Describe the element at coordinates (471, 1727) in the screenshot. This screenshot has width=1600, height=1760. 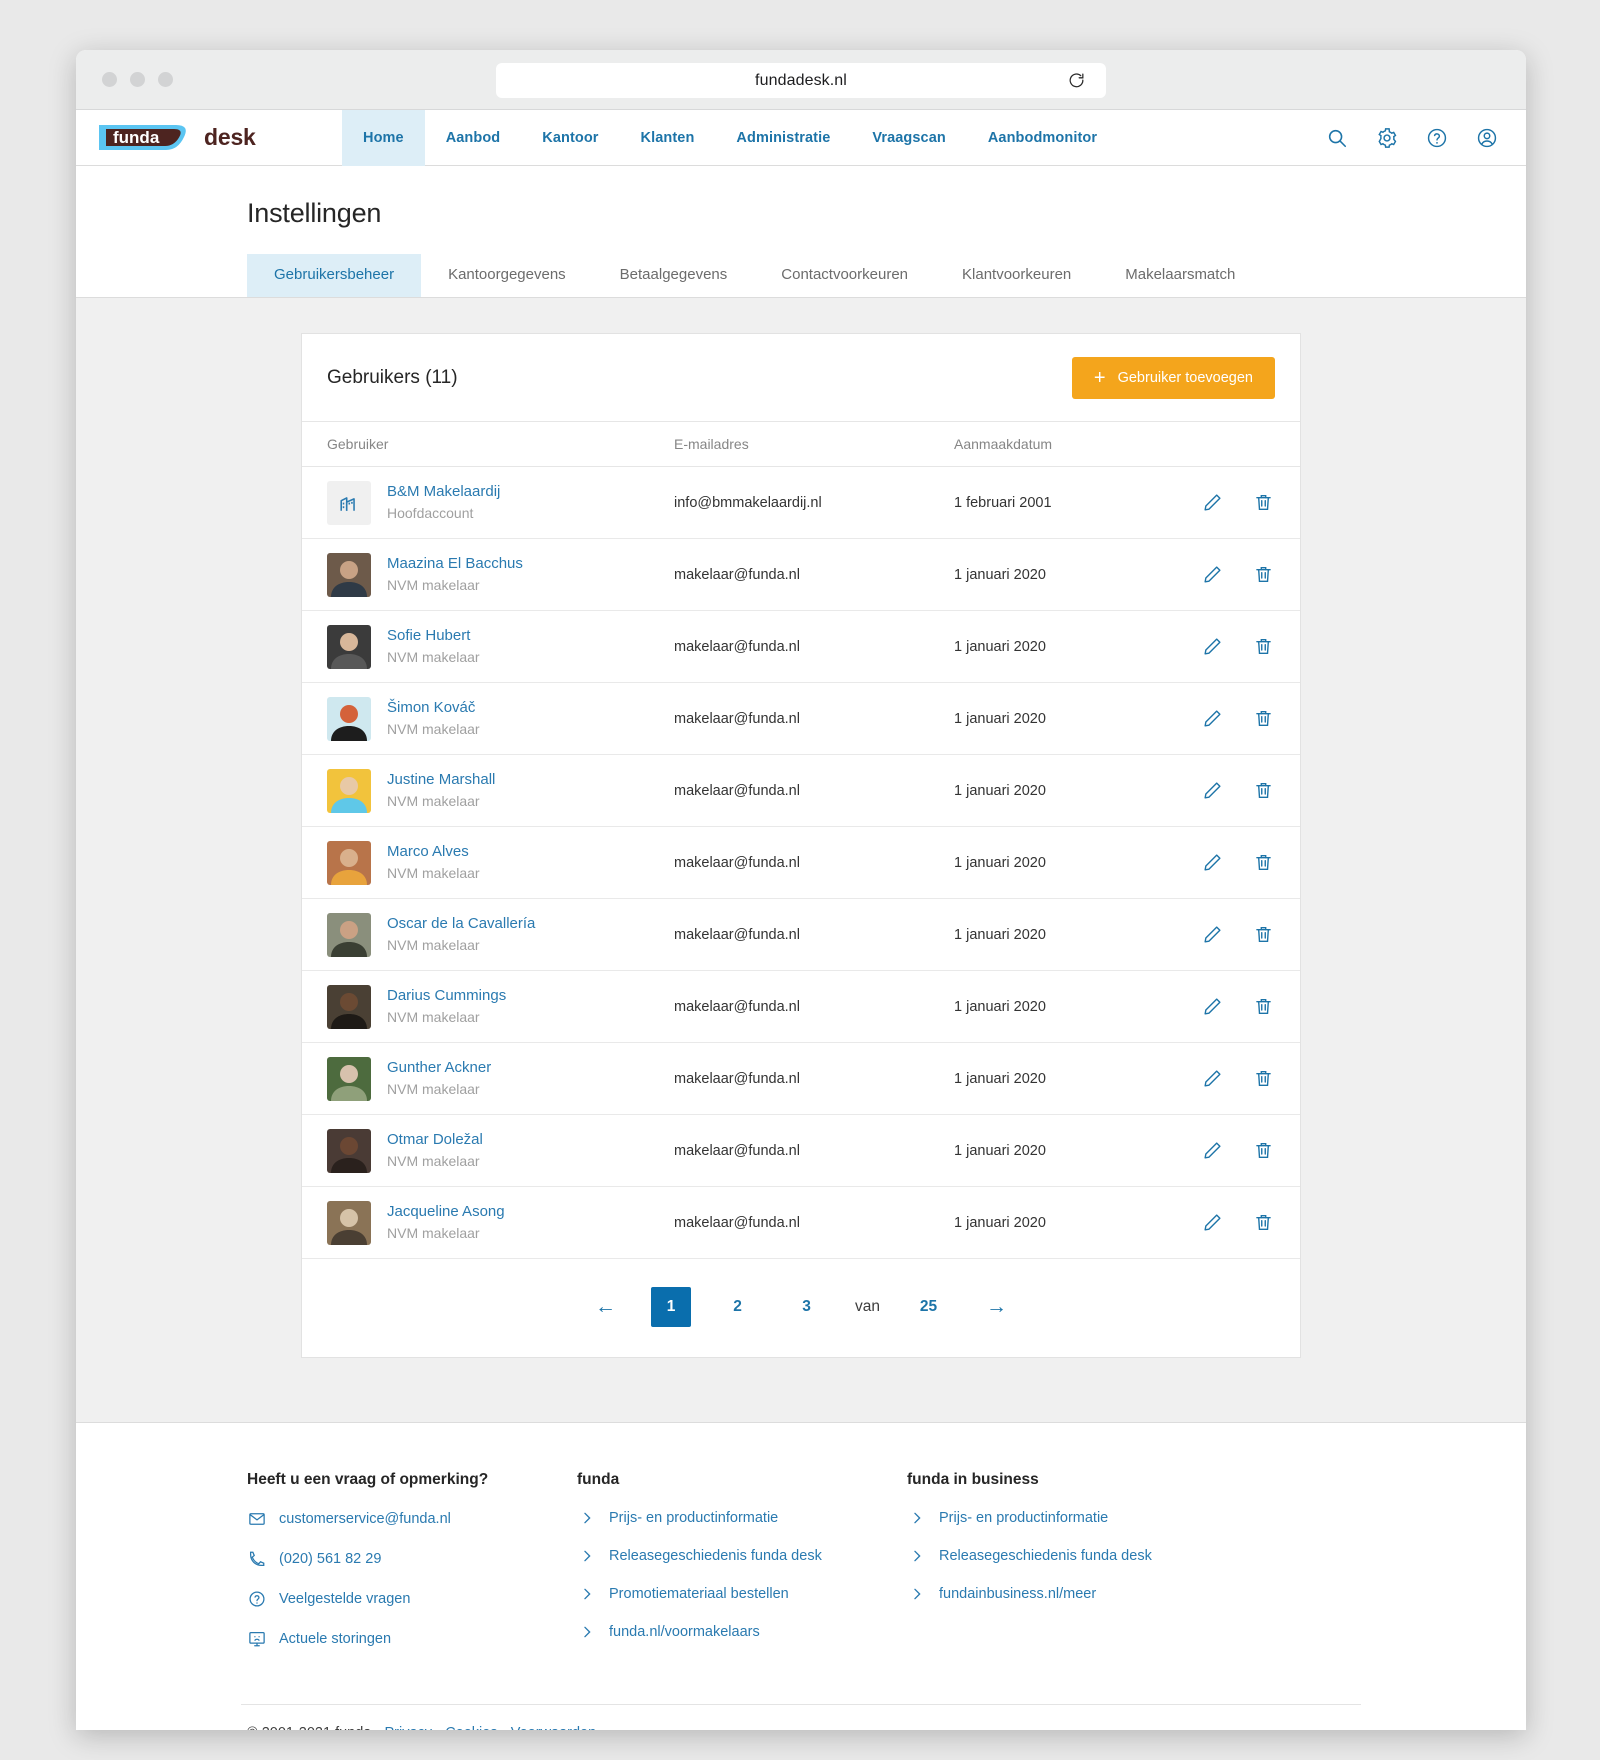
I see `legal-link-cookies: Cookies` at that location.